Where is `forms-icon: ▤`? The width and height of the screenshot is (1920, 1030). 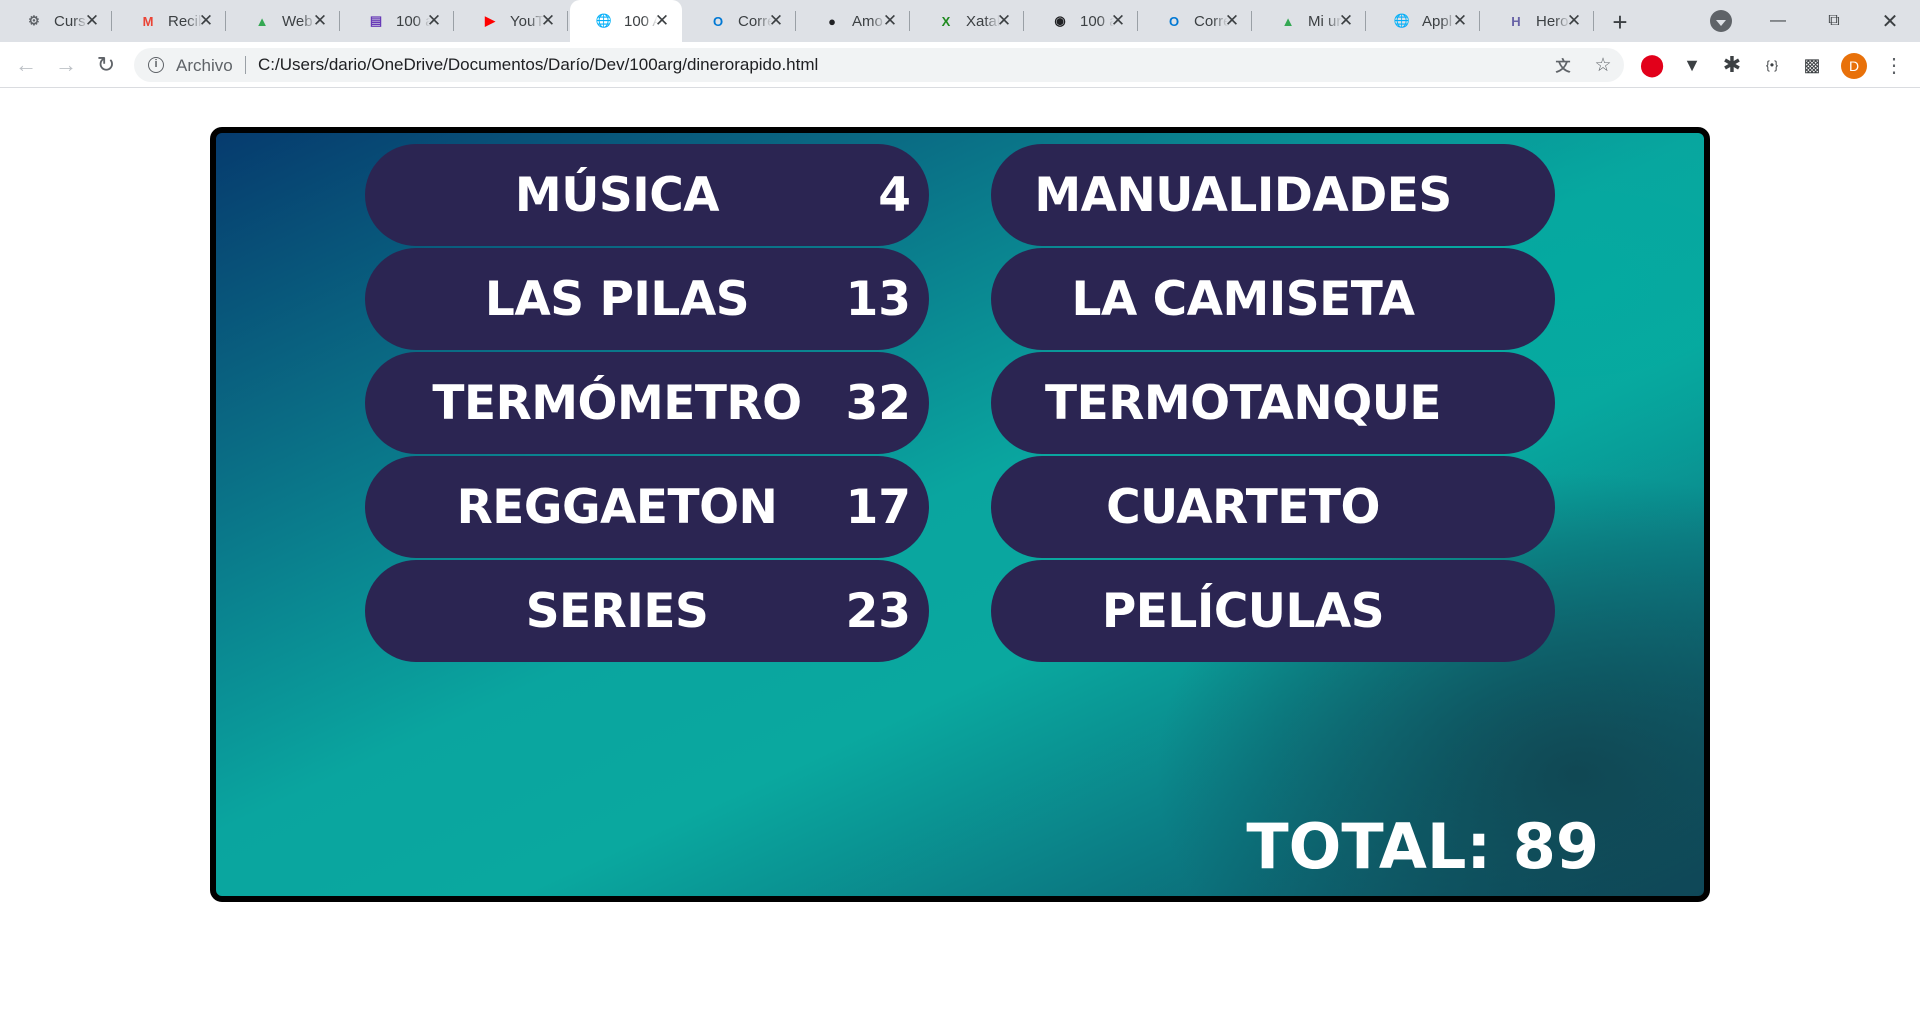
forms-icon: ▤ is located at coordinates (376, 20).